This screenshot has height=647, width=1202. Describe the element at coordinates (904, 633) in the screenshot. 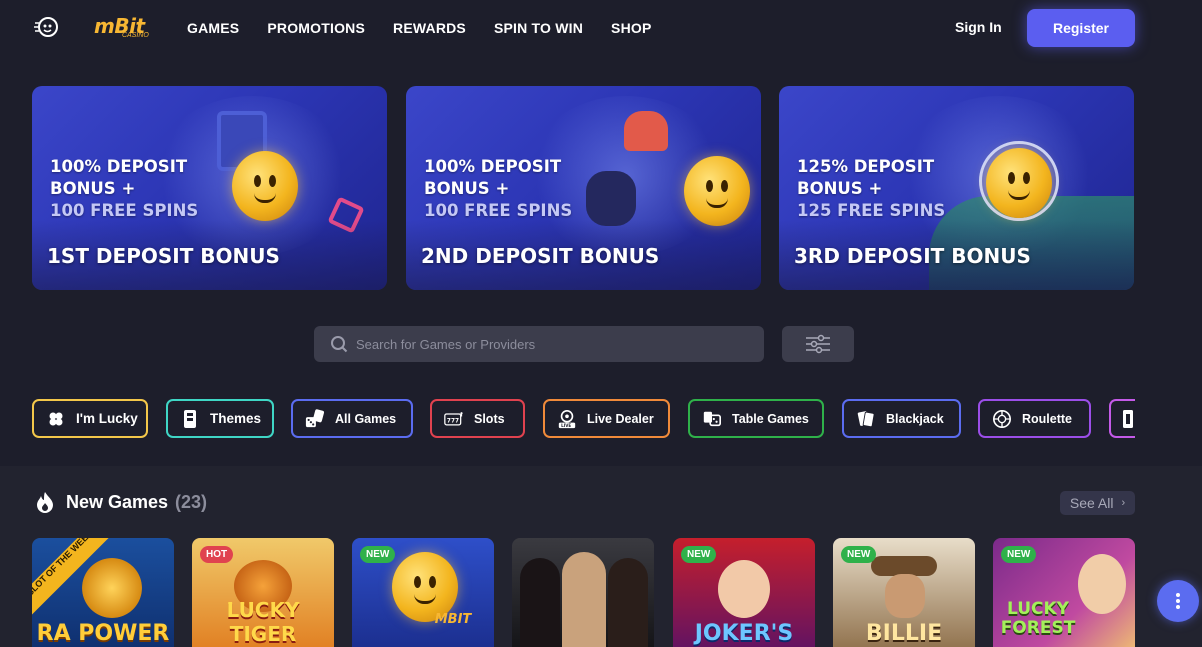

I see `tile-title-art: BILLIE` at that location.